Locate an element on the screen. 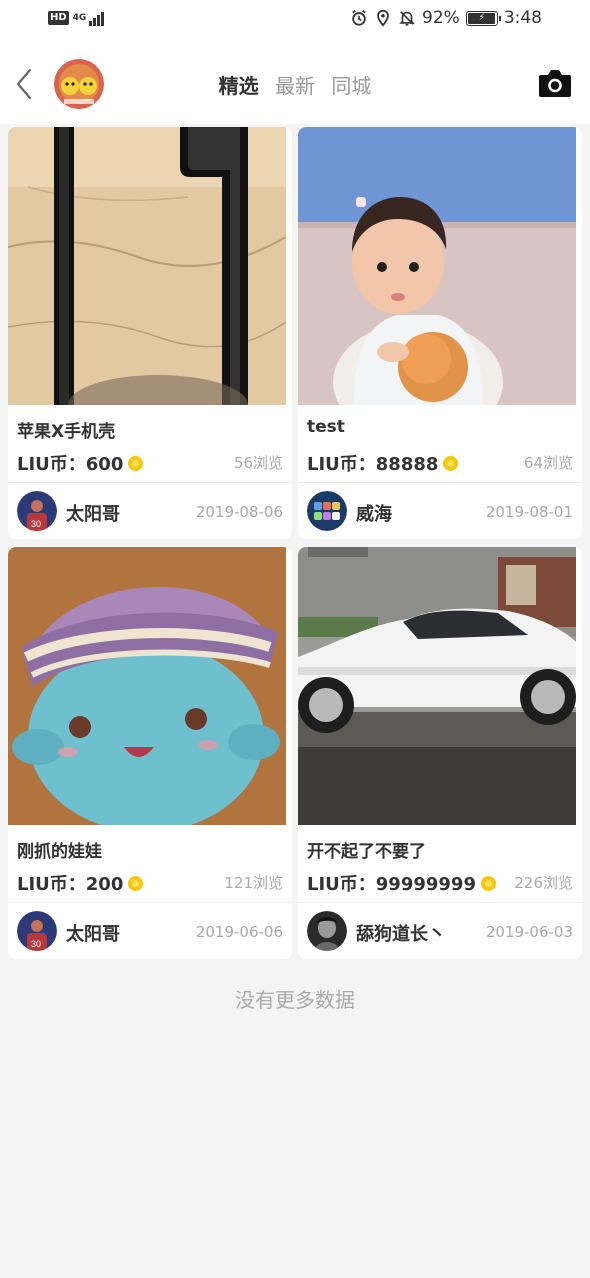  battery-percent: 92% is located at coordinates (441, 18).